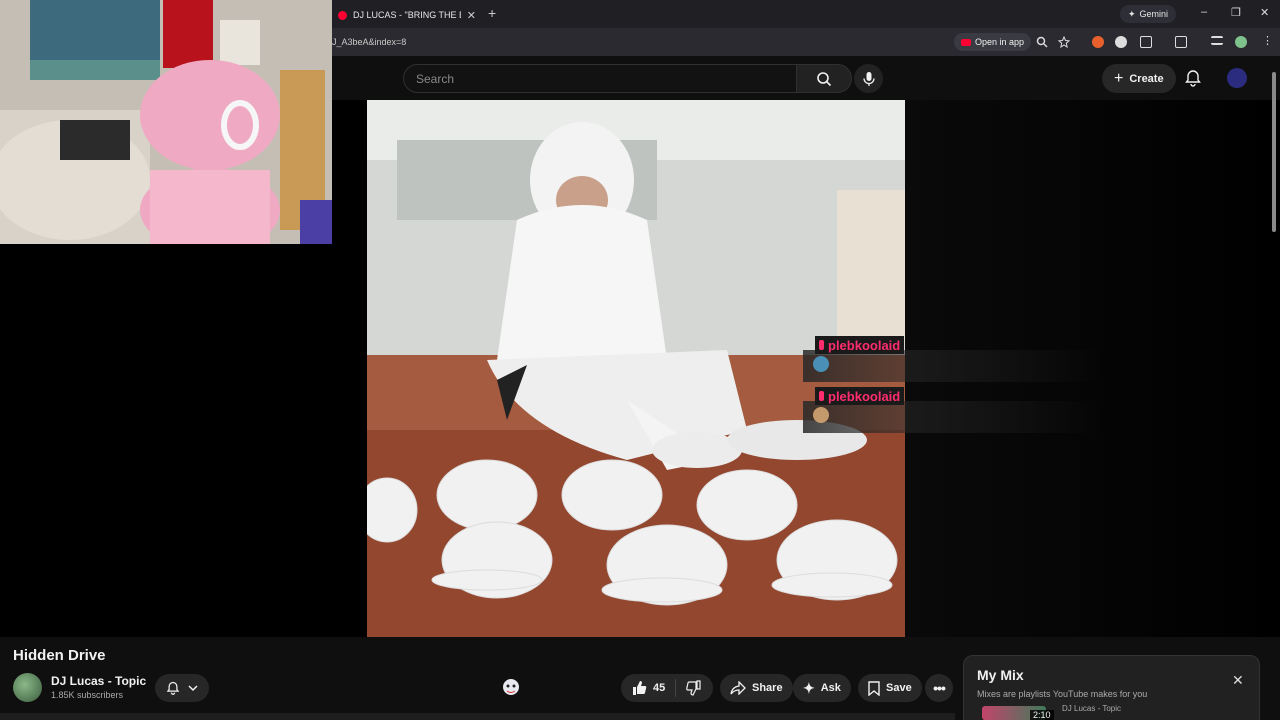  I want to click on mix-item-channel: DJ Lucas - Topic, so click(1091, 708).